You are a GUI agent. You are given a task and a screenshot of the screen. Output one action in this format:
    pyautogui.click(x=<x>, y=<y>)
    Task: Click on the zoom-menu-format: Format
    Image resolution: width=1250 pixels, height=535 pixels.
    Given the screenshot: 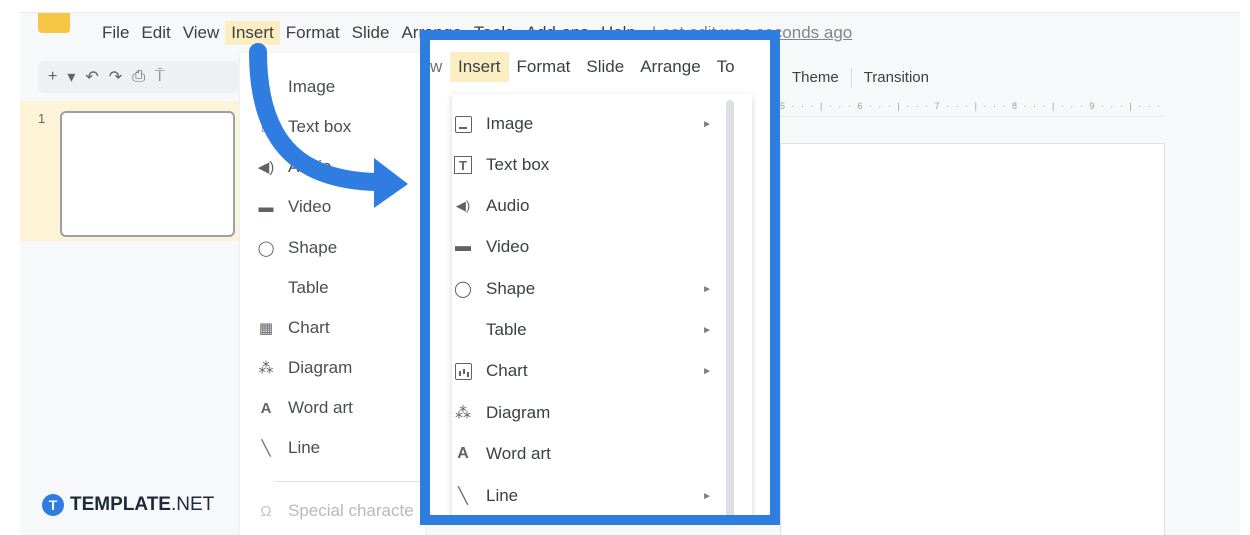 What is the action you would take?
    pyautogui.click(x=544, y=67)
    